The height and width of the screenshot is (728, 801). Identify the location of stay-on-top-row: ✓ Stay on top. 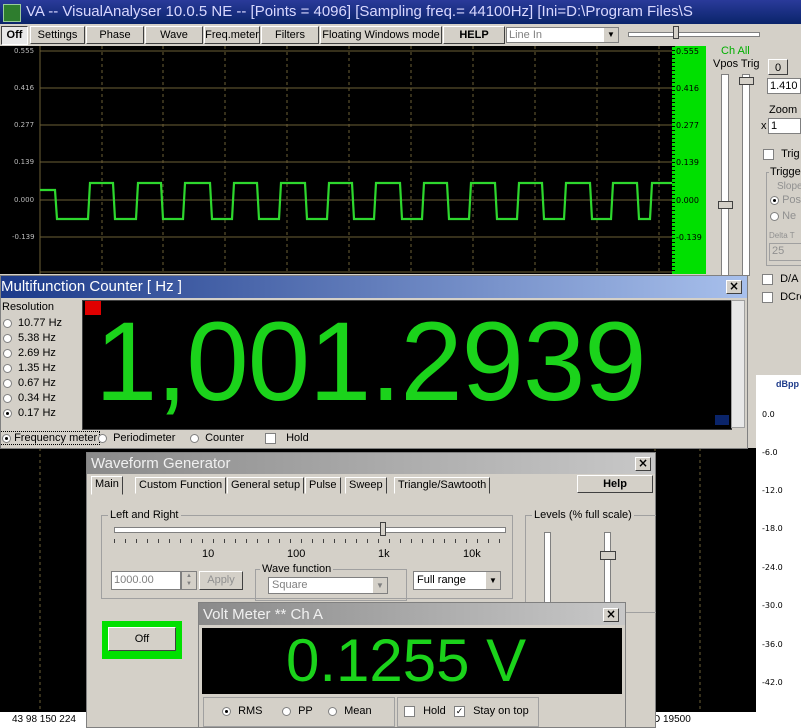
(491, 711).